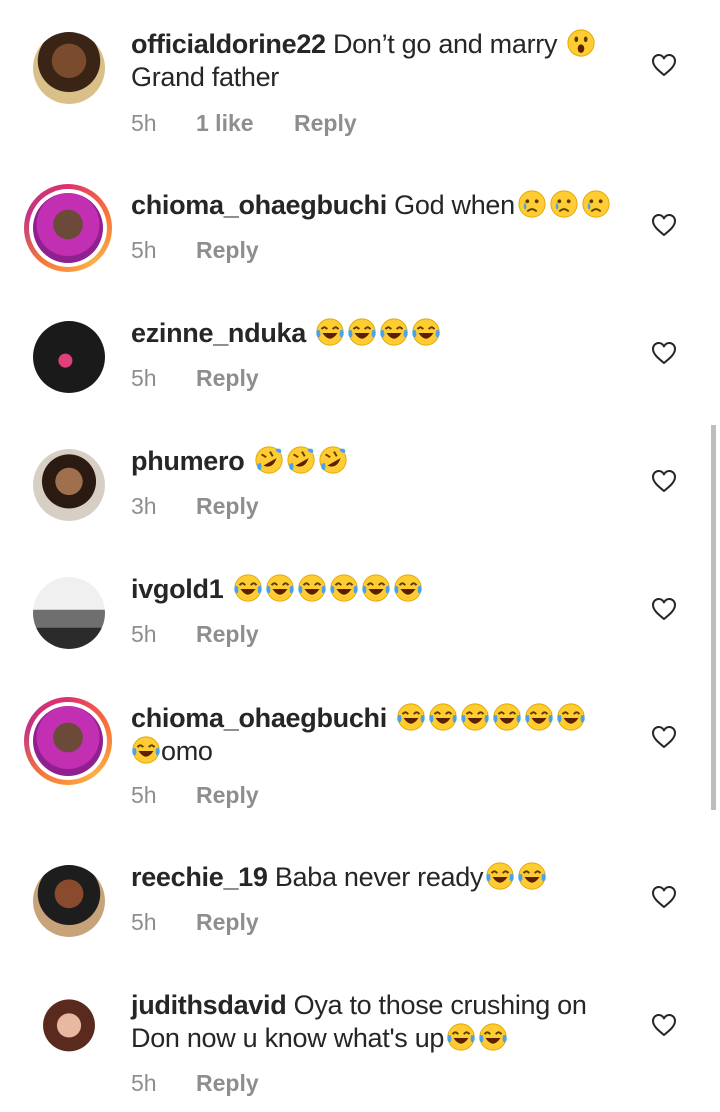  I want to click on comment-time: 3h, so click(144, 506).